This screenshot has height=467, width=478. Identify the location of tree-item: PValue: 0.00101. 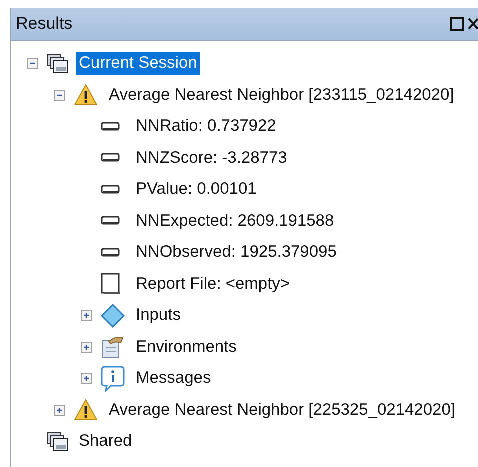
(196, 190).